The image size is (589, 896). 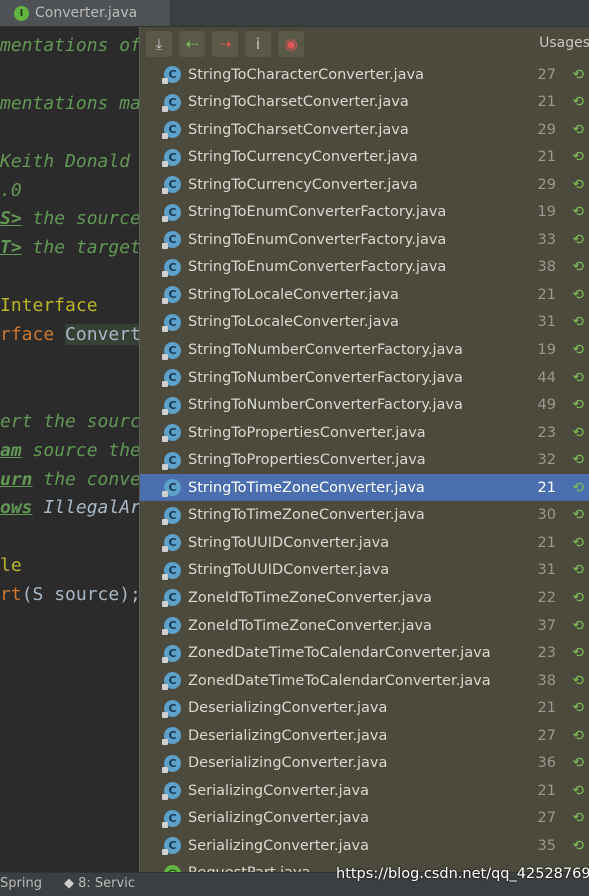 What do you see at coordinates (106, 883) in the screenshot?
I see `services-label: 8: Servic` at bounding box center [106, 883].